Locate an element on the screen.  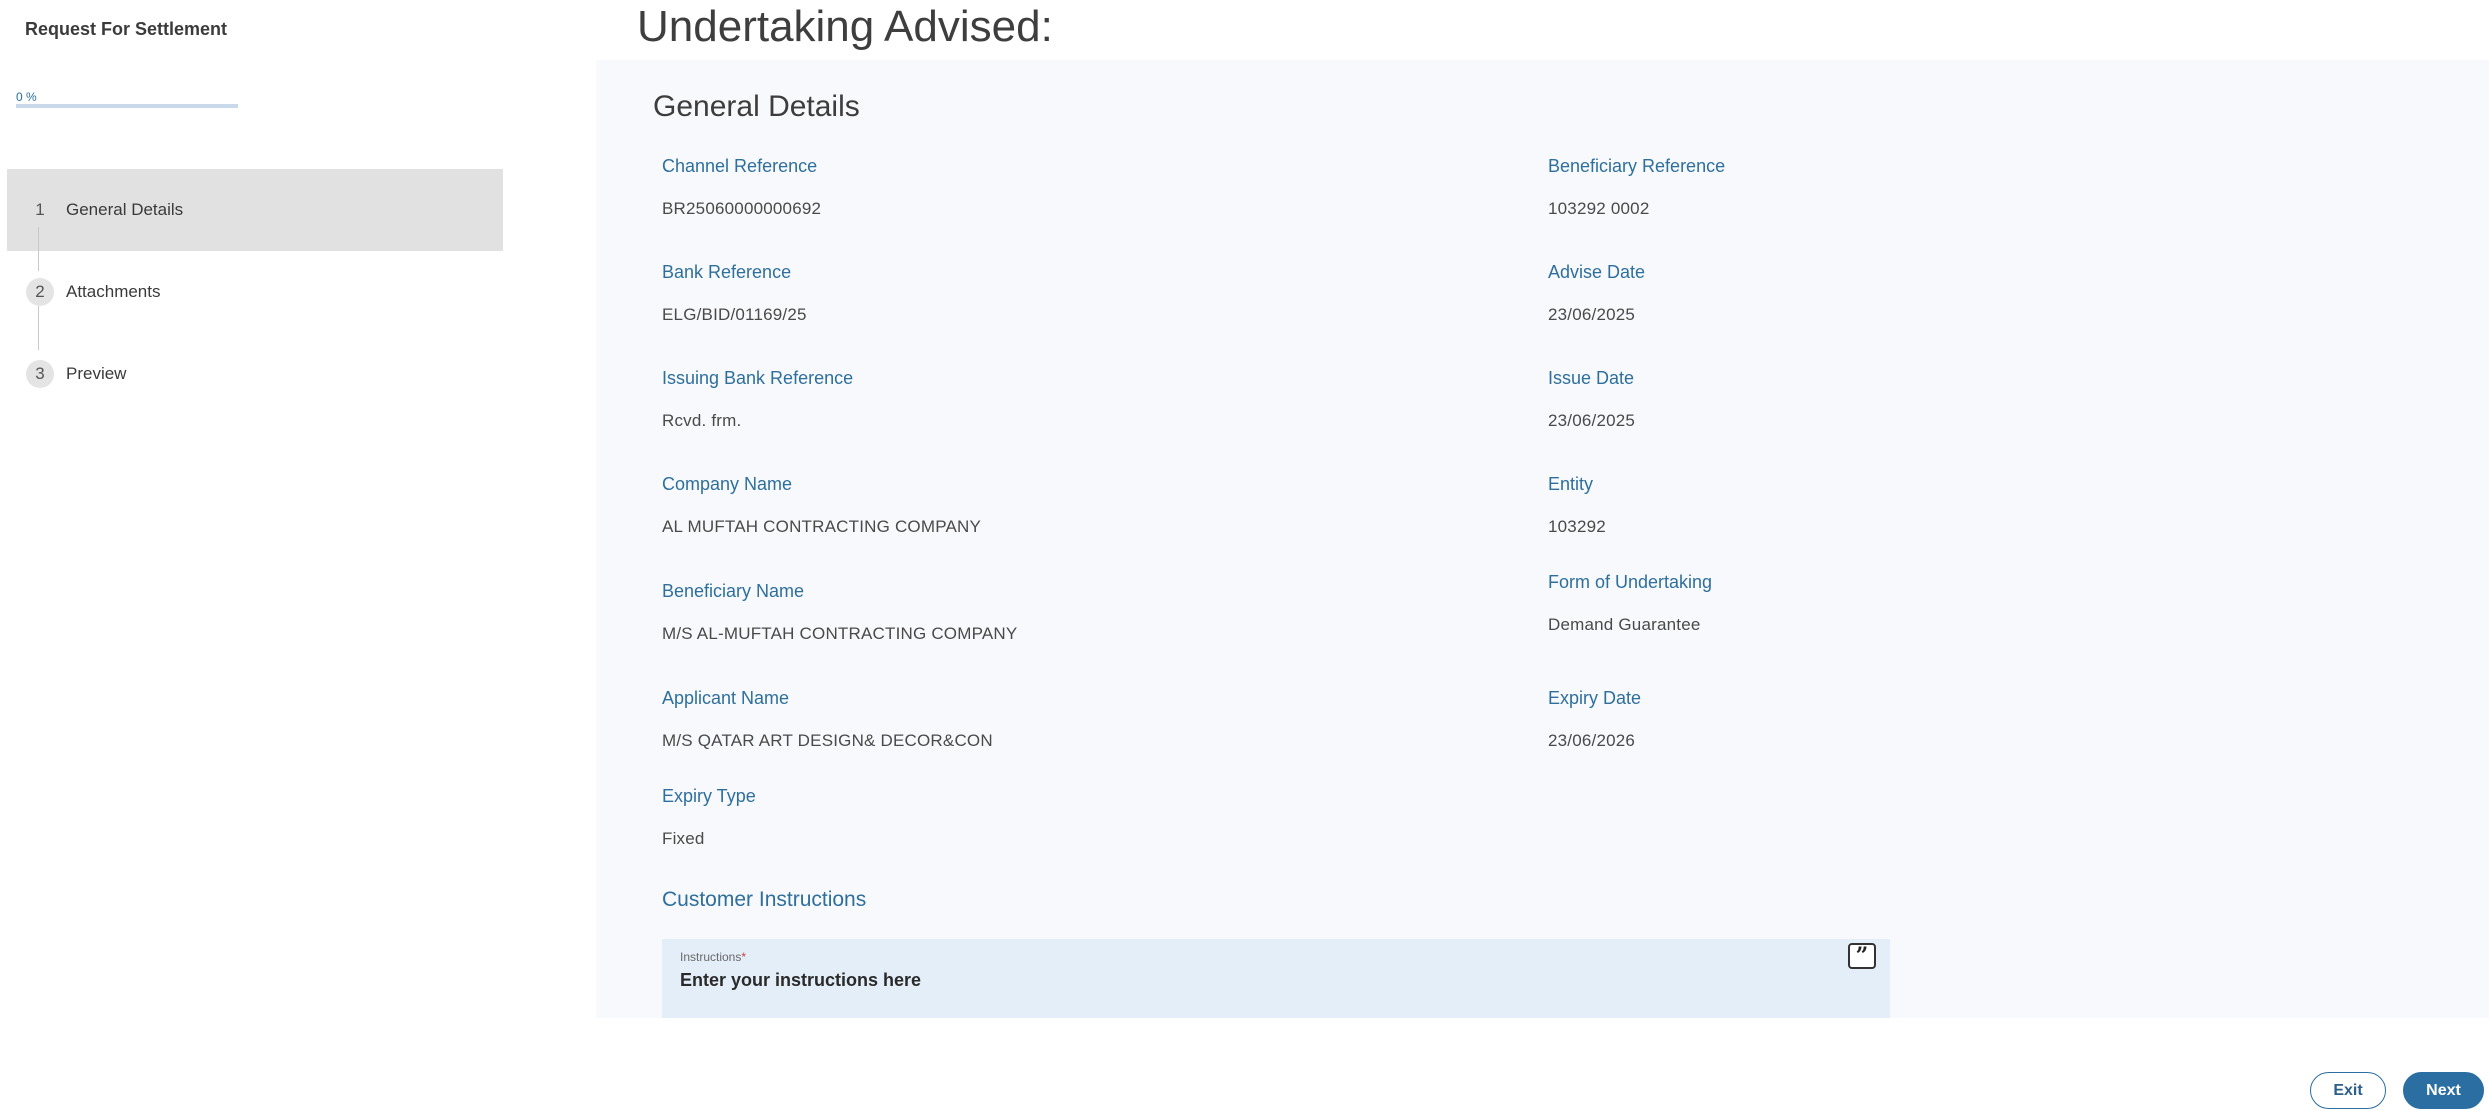
bank-reference-field: Bank Reference ELG/BID/01169/25 is located at coordinates (734, 293).